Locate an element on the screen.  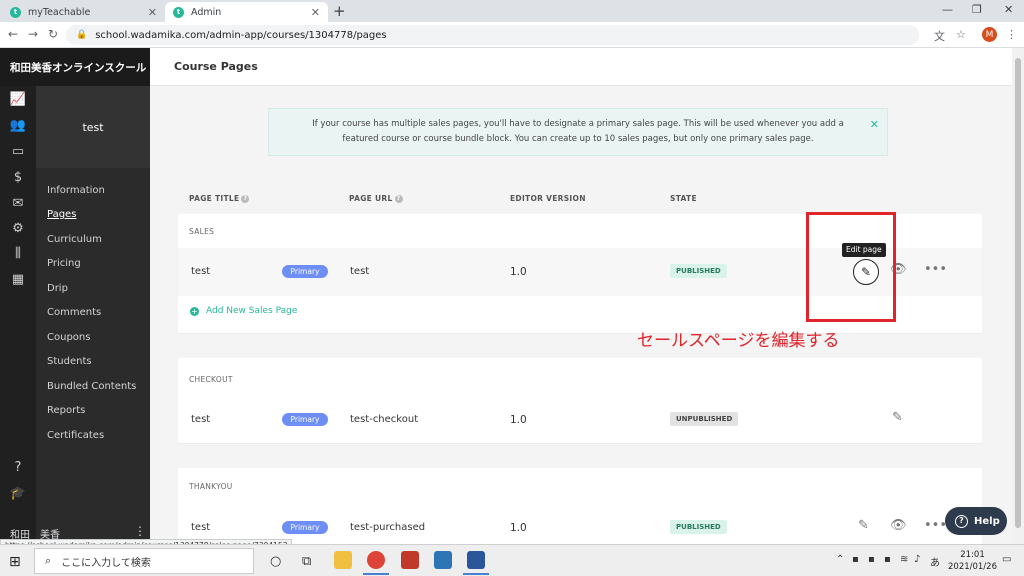
analytics-icon: 📈 is located at coordinates (18, 101).